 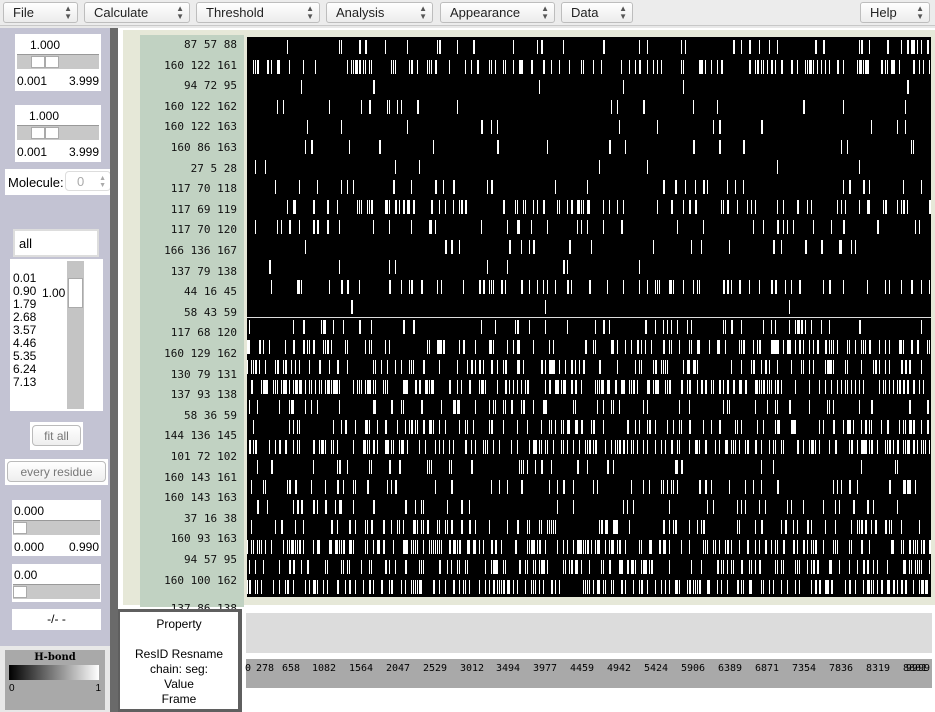 What do you see at coordinates (204, 332) in the screenshot?
I see `row-label: 117 68 120` at bounding box center [204, 332].